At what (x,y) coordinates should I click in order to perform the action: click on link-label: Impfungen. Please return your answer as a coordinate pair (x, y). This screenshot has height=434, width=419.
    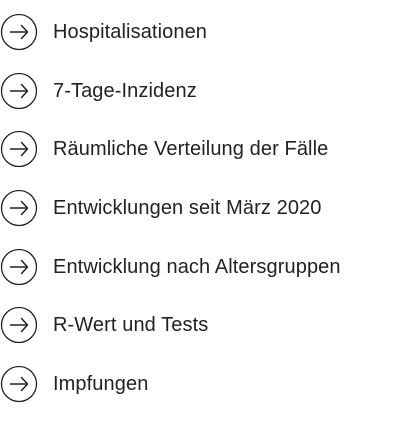
    Looking at the image, I should click on (101, 384).